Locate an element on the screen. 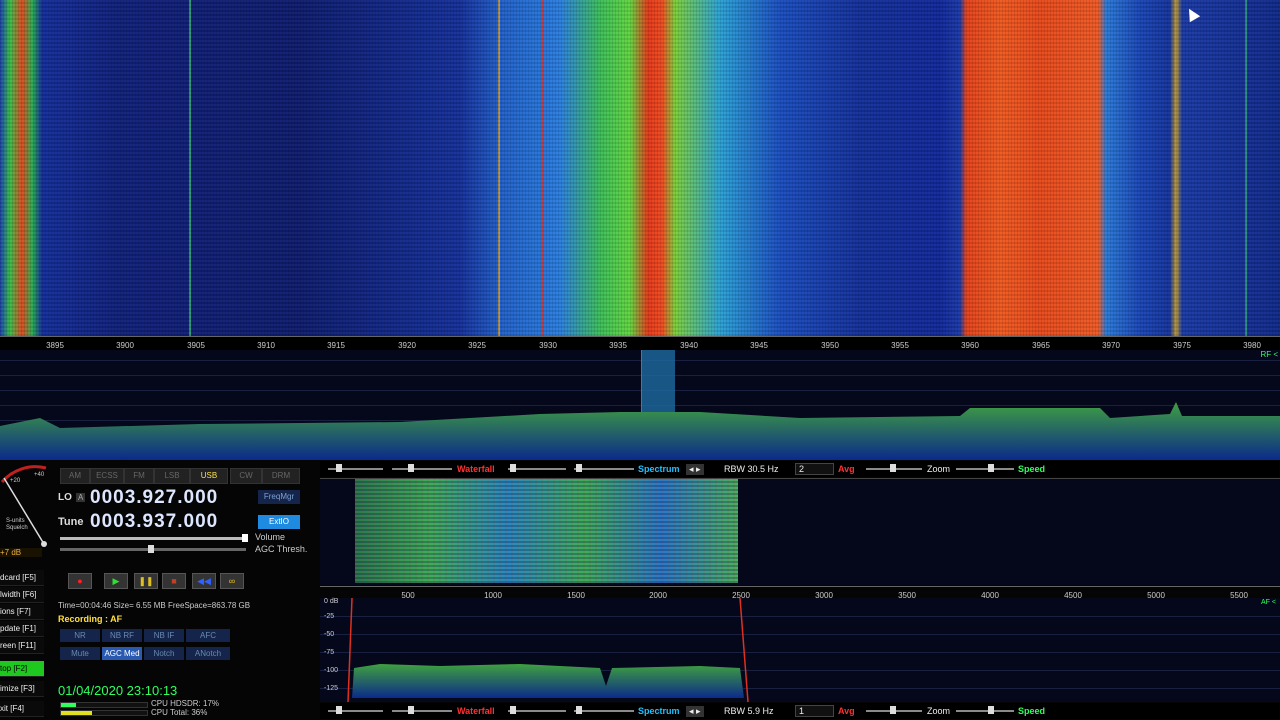 This screenshot has height=720, width=1280. scale-tick: 3910 is located at coordinates (266, 345).